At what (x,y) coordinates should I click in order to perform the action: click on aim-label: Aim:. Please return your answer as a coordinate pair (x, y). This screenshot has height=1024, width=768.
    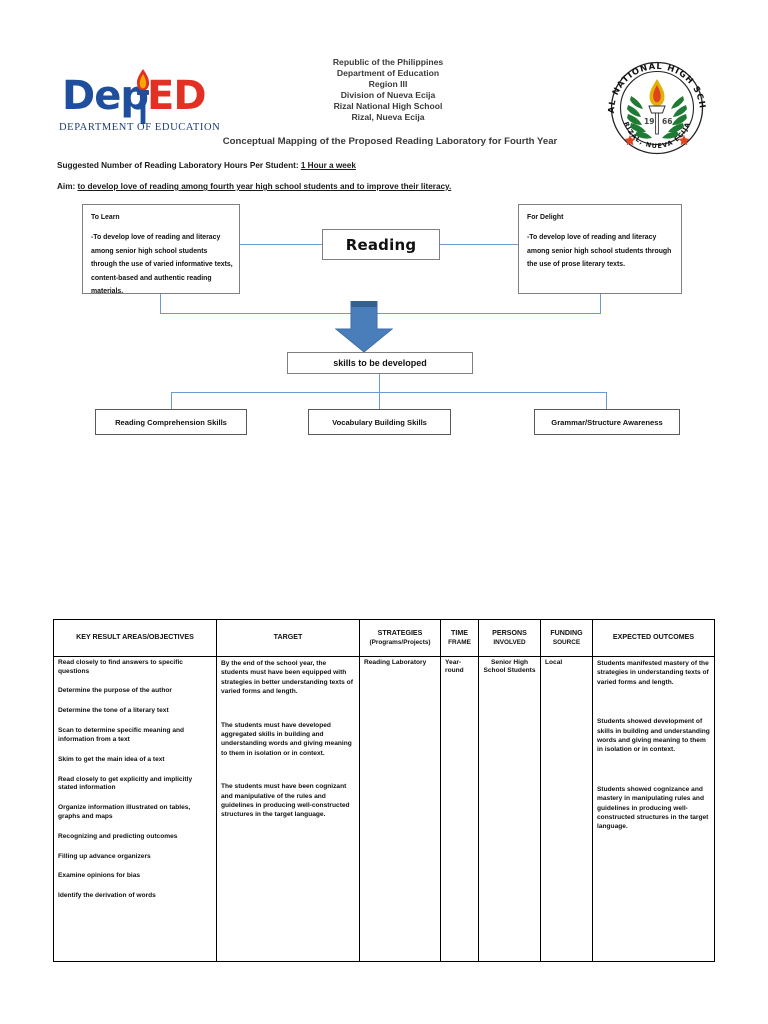
    Looking at the image, I should click on (67, 186).